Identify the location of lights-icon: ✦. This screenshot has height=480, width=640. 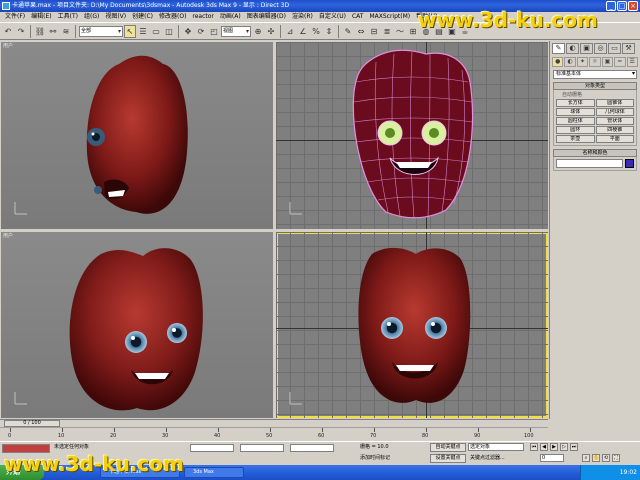
(582, 62).